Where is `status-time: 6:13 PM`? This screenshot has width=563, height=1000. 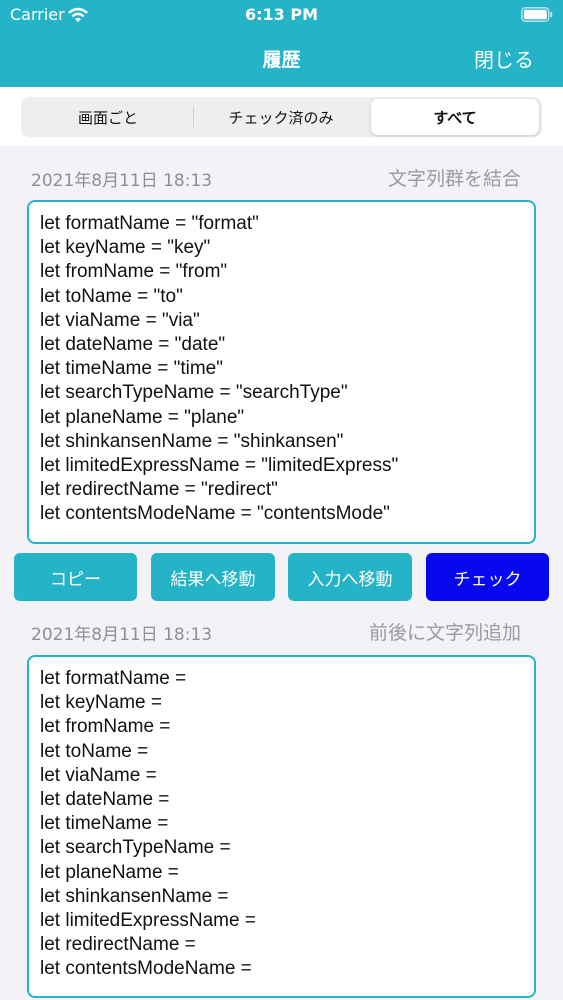 status-time: 6:13 PM is located at coordinates (281, 14).